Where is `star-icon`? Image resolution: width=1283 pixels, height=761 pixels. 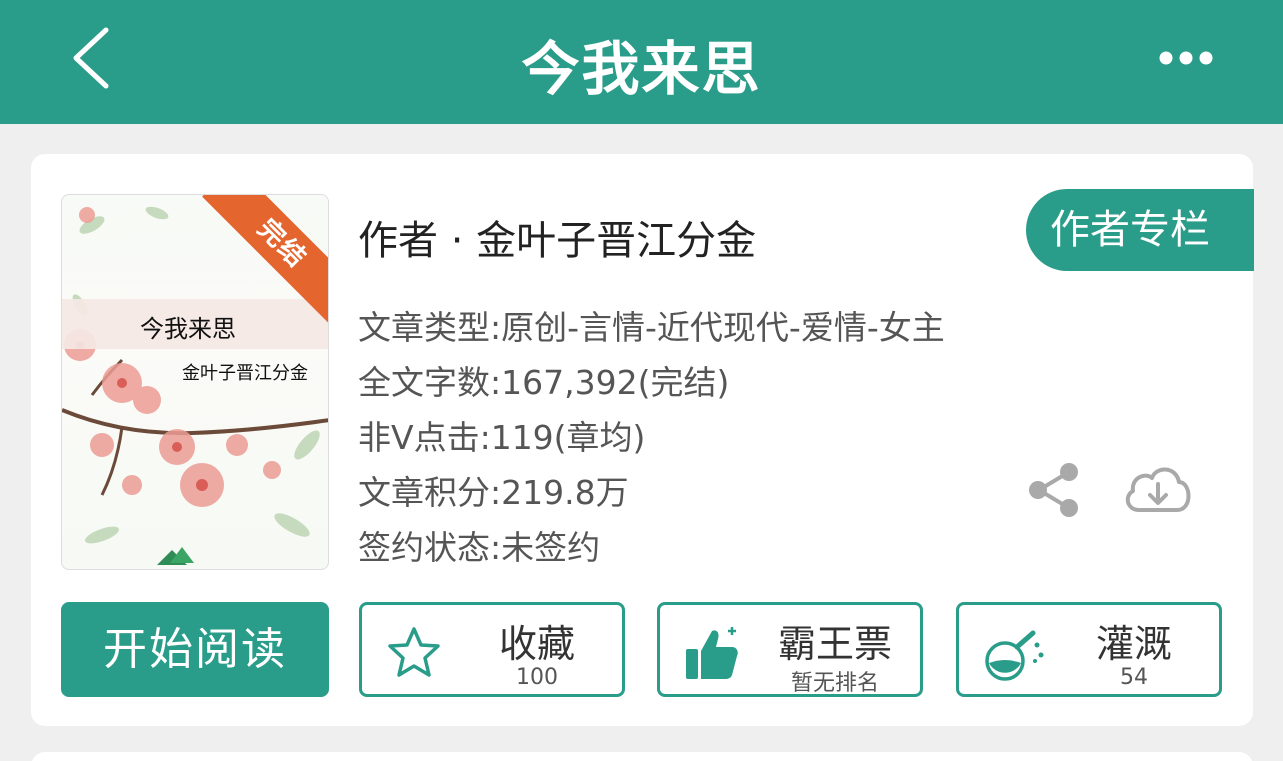
star-icon is located at coordinates (414, 652).